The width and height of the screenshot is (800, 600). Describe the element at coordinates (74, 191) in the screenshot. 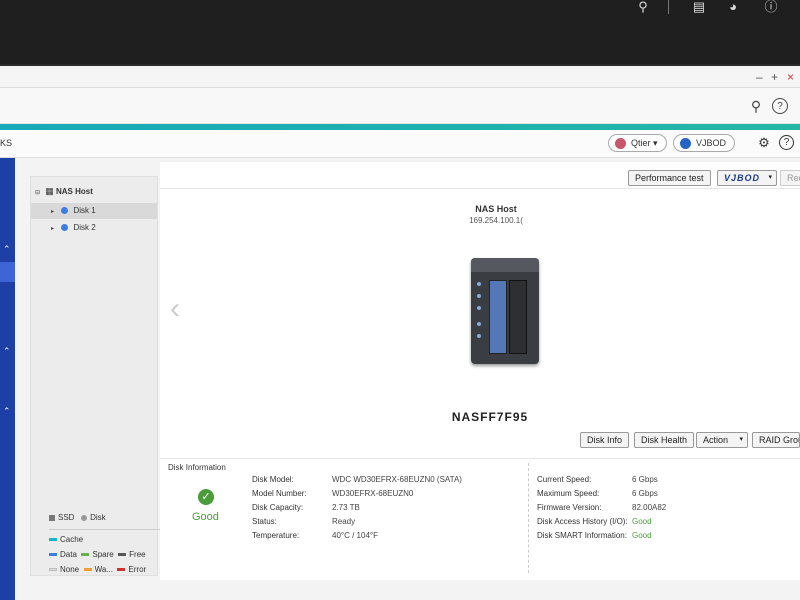

I see `tree-root-label: NAS Host` at that location.